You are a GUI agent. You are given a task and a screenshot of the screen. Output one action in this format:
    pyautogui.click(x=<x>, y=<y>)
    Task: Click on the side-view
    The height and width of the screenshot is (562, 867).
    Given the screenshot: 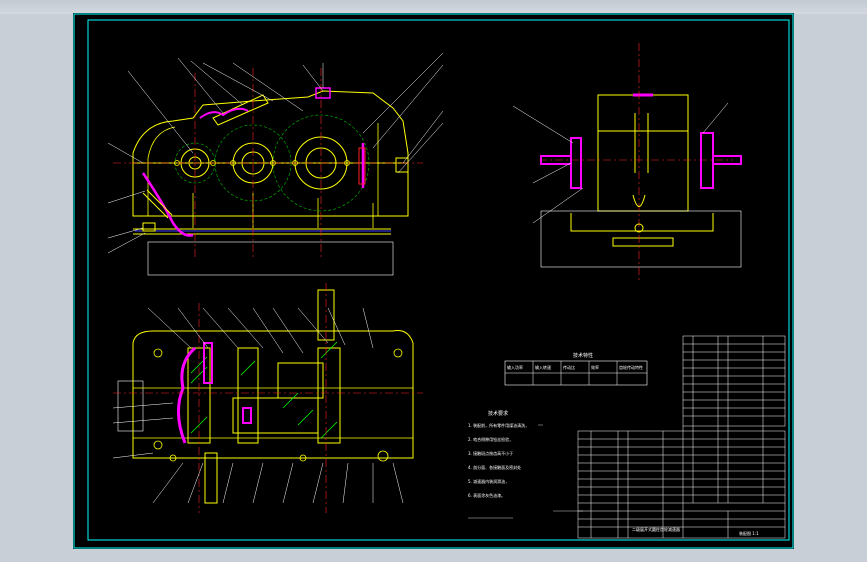 What is the action you would take?
    pyautogui.click(x=627, y=163)
    